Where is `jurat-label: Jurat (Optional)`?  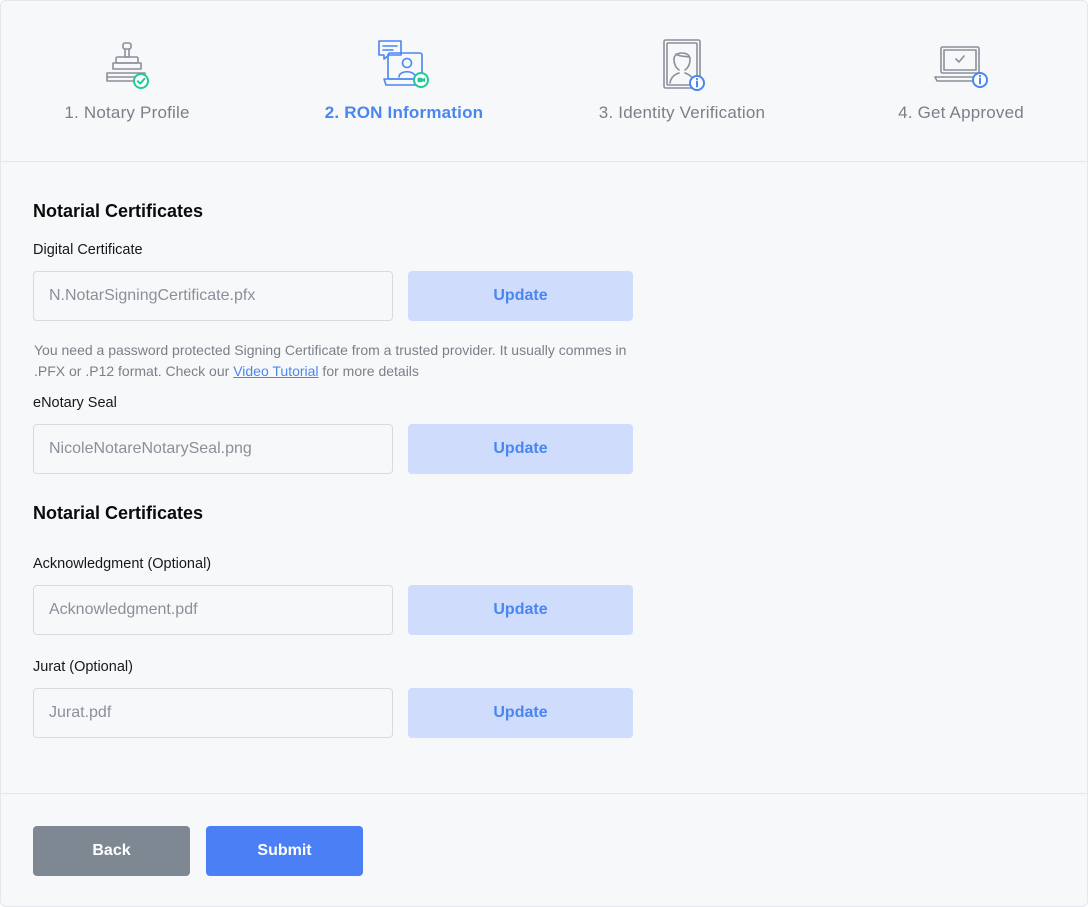
jurat-label: Jurat (Optional) is located at coordinates (83, 667).